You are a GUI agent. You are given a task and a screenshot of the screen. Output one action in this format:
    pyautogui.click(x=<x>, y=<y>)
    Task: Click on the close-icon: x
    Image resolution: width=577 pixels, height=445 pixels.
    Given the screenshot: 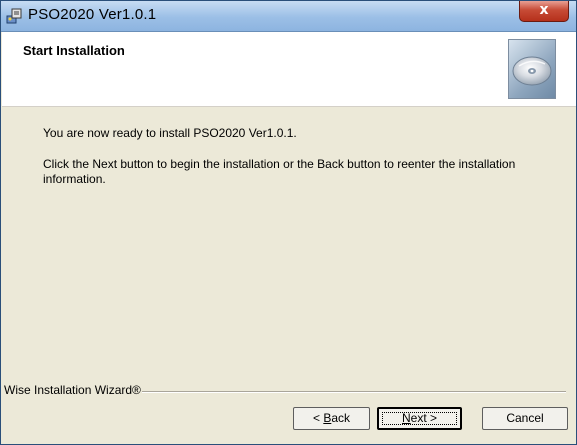 What is the action you would take?
    pyautogui.click(x=544, y=10)
    